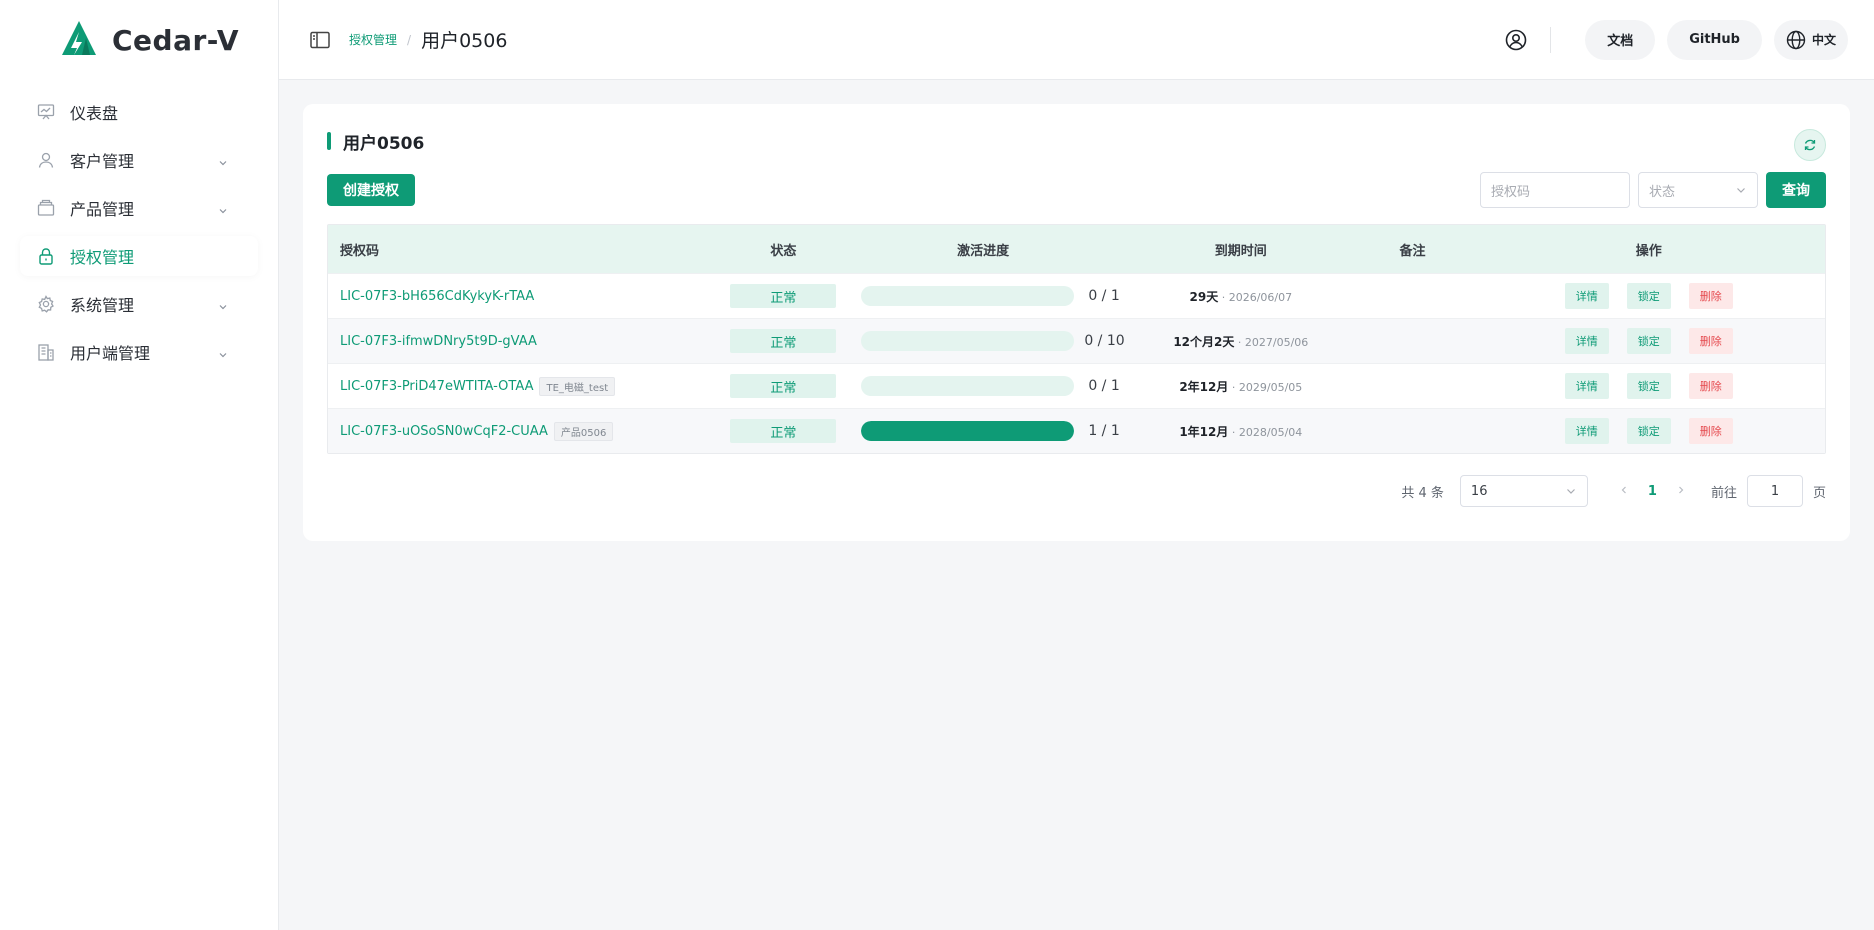 The width and height of the screenshot is (1874, 930). Describe the element at coordinates (436, 386) in the screenshot. I see `license-code-link: LIC-07F3-PriD47eWTITA-OTAA` at that location.